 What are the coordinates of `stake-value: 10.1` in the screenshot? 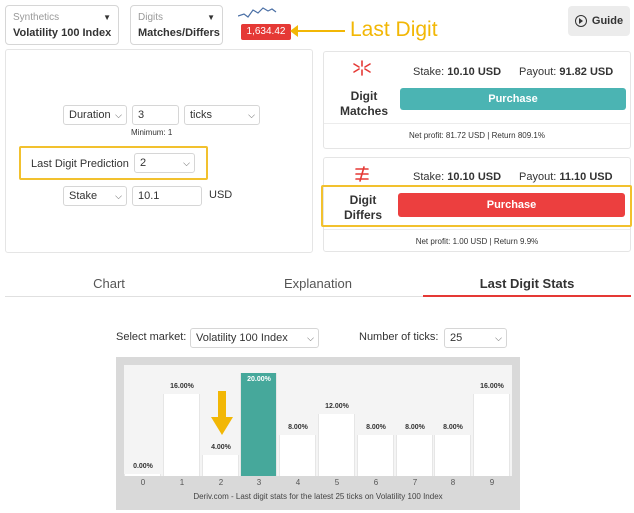 It's located at (149, 196).